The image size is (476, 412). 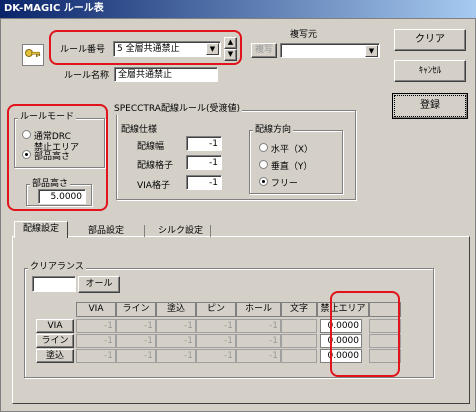 I want to click on direction-option-horizontal: 水平（X）, so click(x=286, y=149).